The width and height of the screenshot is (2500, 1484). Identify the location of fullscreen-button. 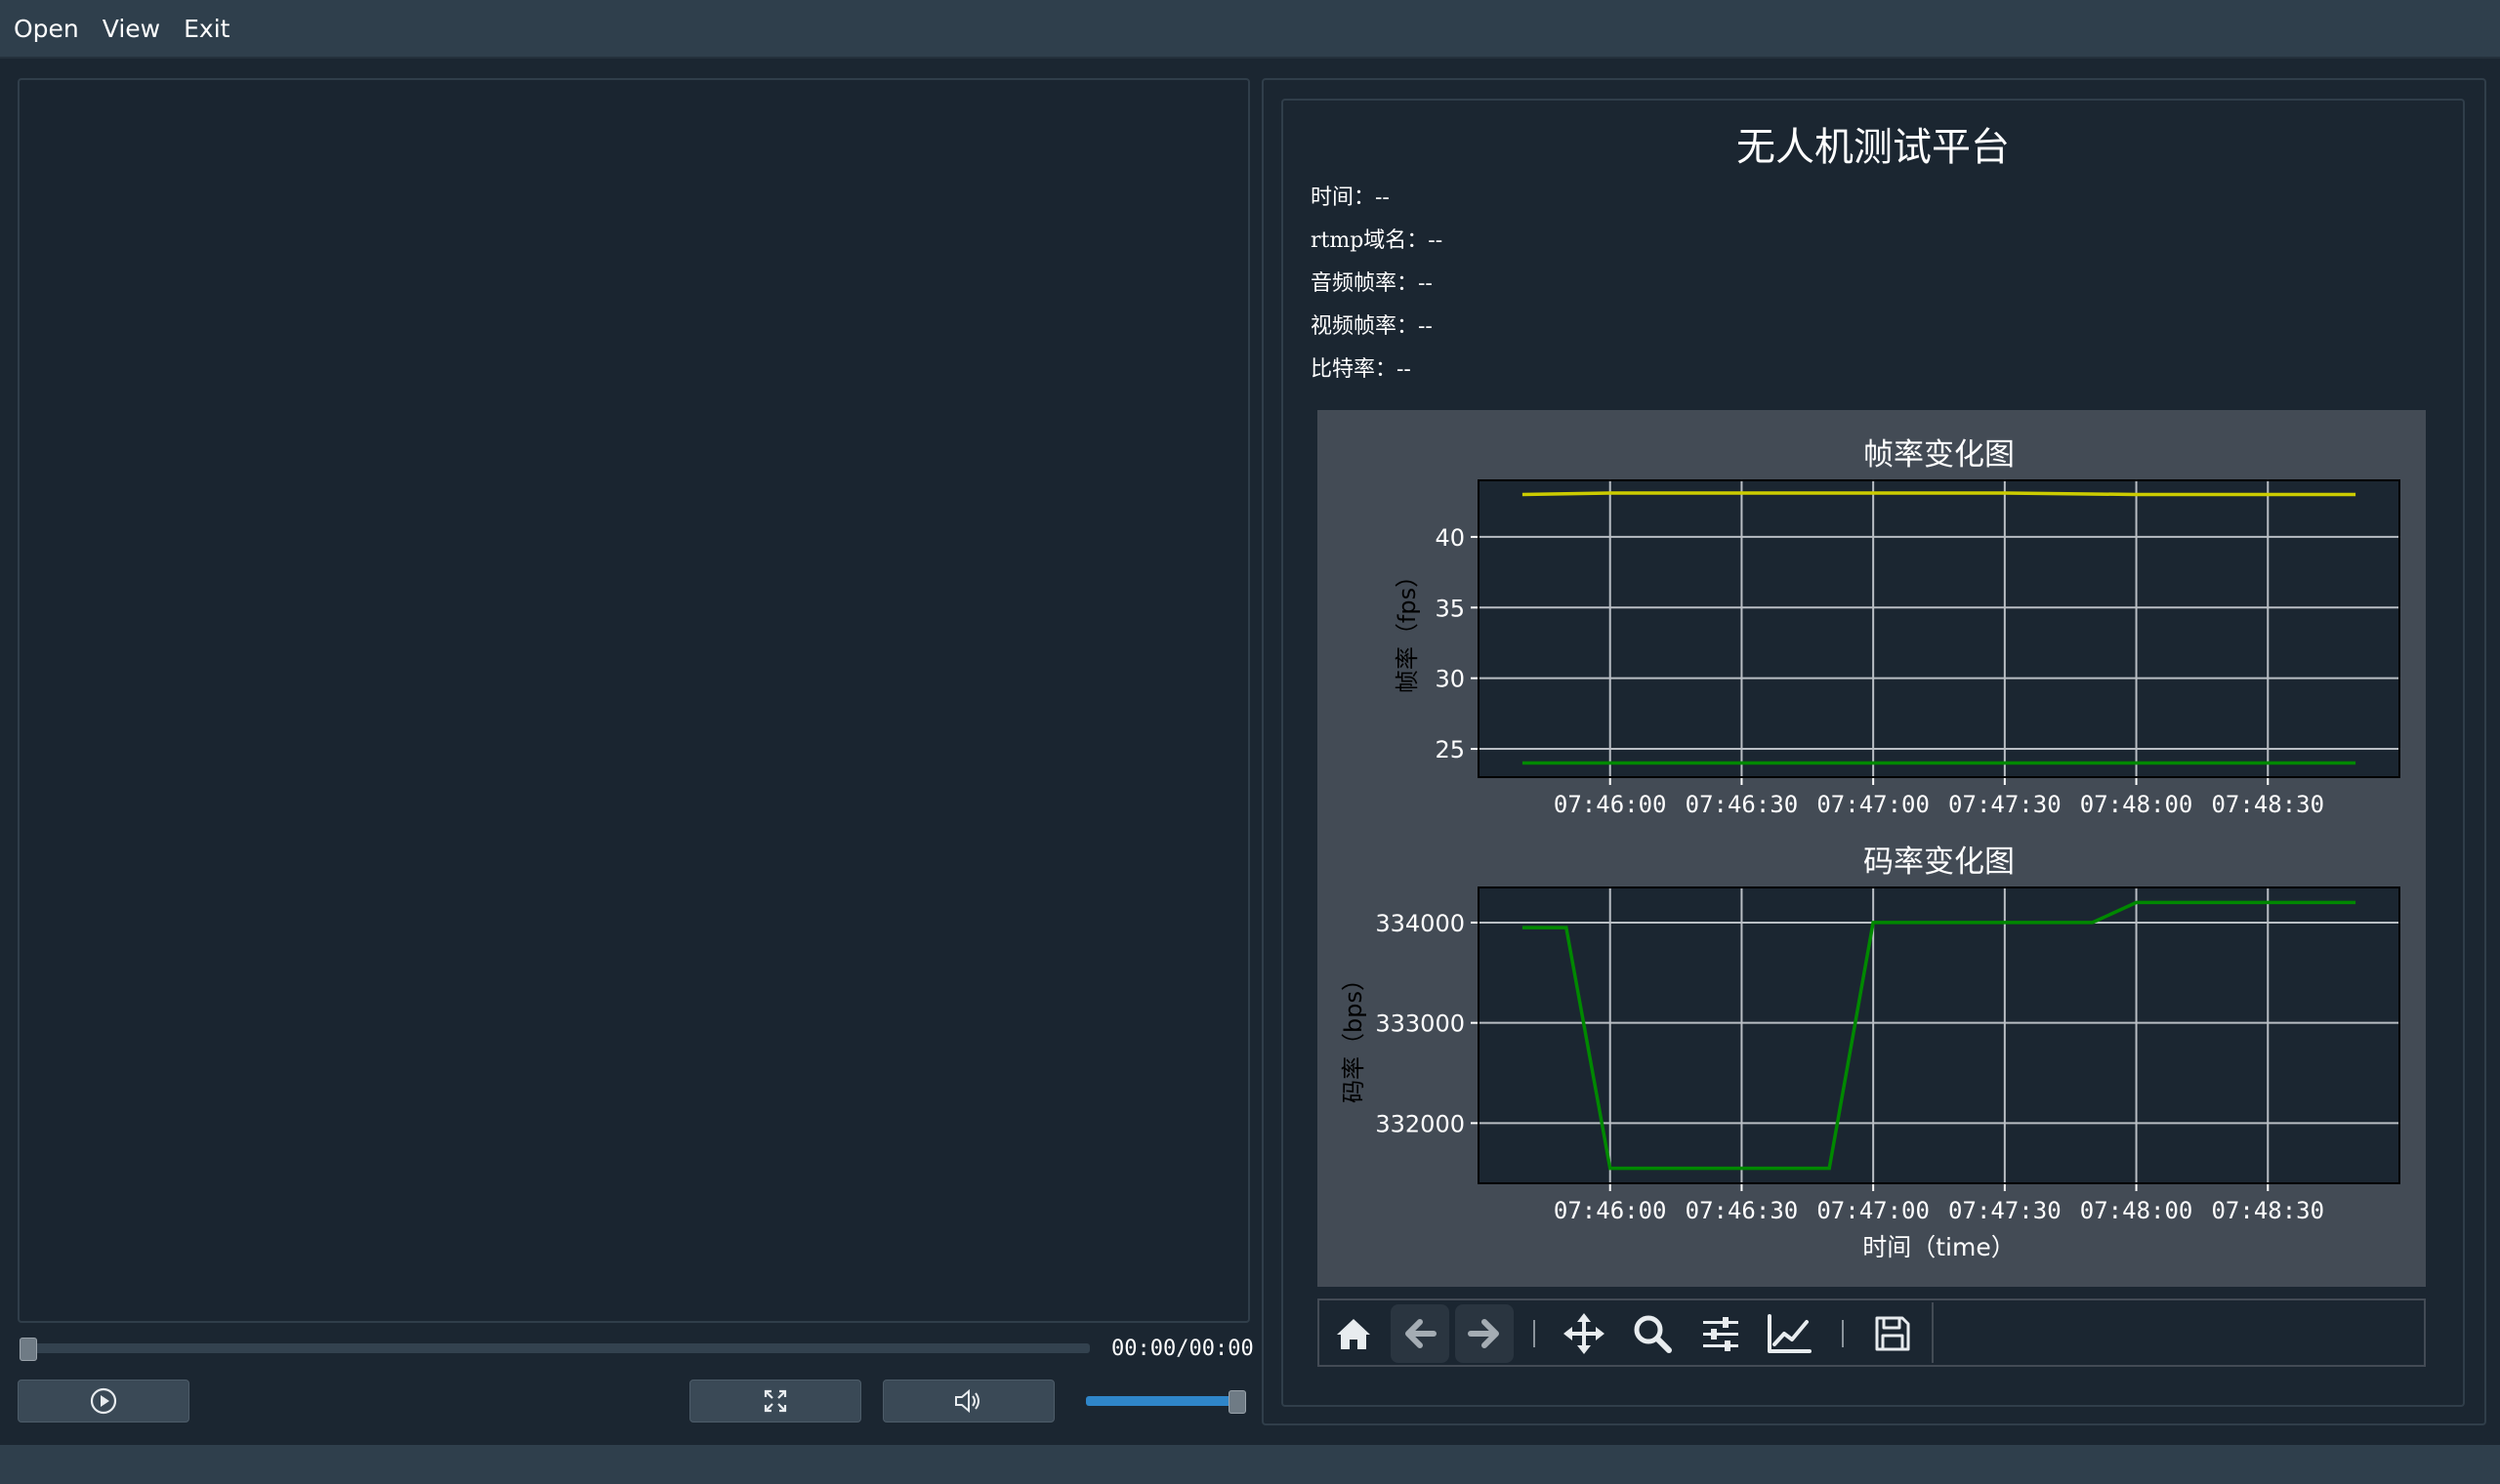
(775, 1401).